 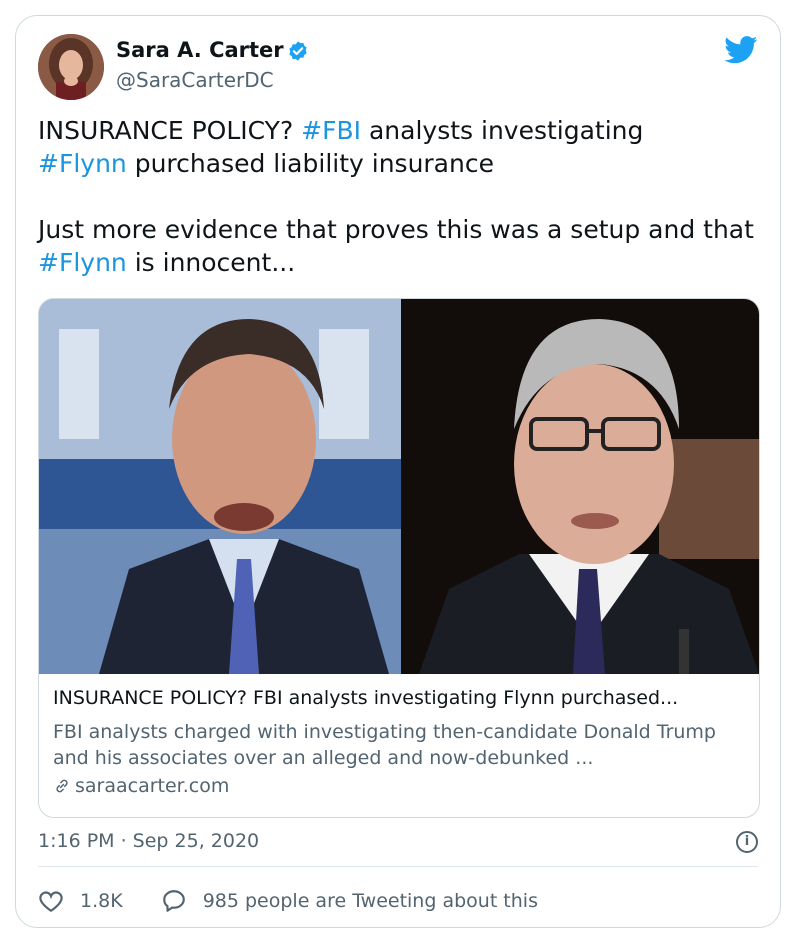 I want to click on twitter-bird-icon, so click(x=741, y=50).